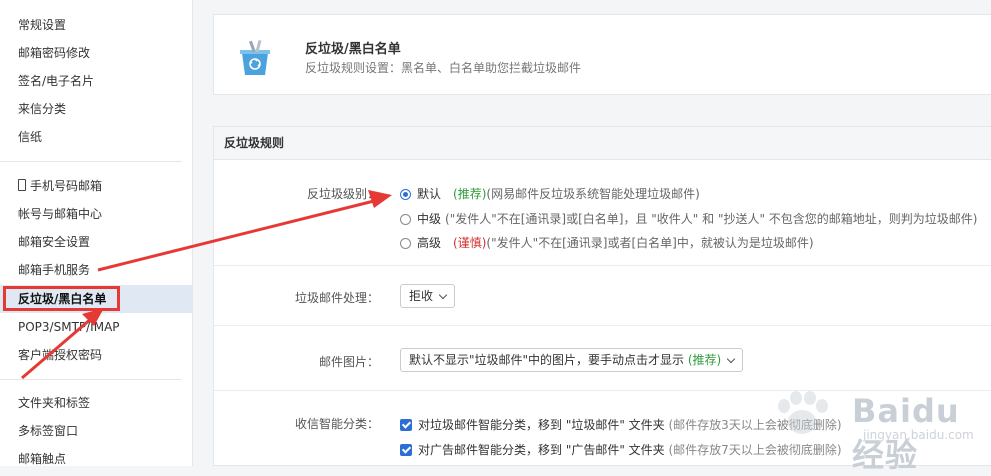 The height and width of the screenshot is (476, 991). What do you see at coordinates (547, 360) in the screenshot?
I see `select-value: 默认不显示"垃圾邮件"中的图片，要手动点击才显示` at bounding box center [547, 360].